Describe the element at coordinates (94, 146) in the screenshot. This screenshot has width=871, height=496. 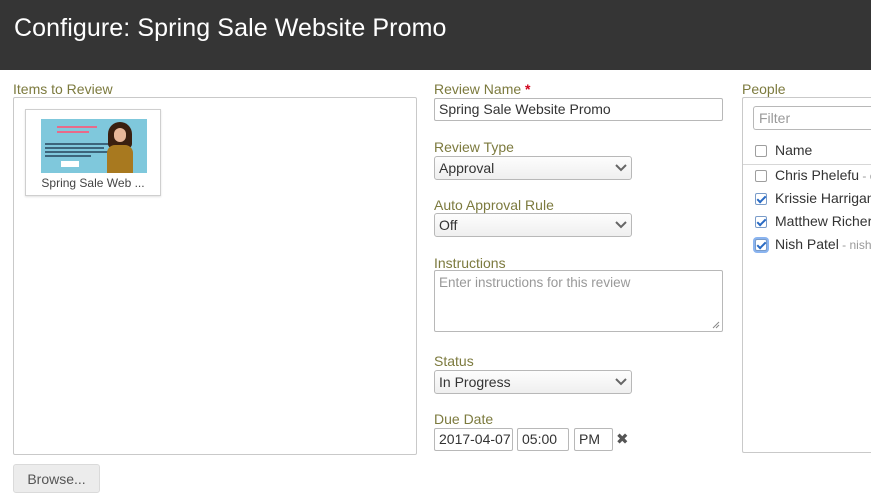
I see `promo-preview-image` at that location.